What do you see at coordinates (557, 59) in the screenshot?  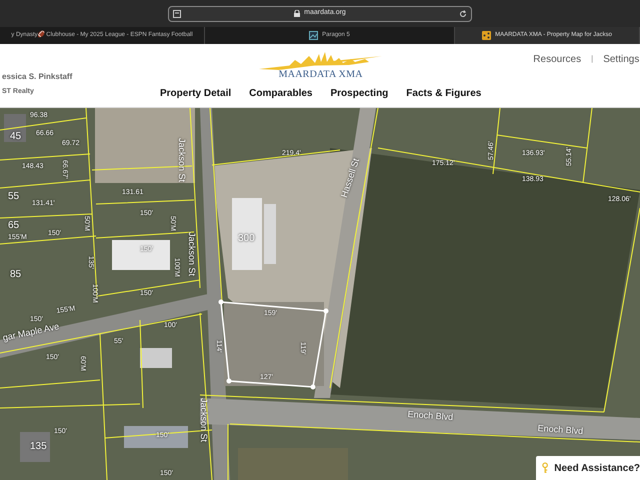 I see `header-link: Resources` at bounding box center [557, 59].